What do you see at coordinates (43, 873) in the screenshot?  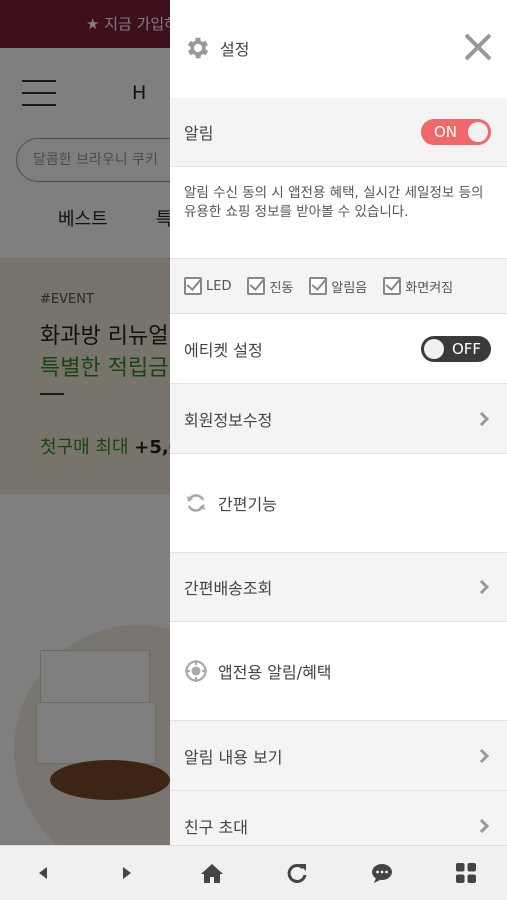 I see `back-icon` at bounding box center [43, 873].